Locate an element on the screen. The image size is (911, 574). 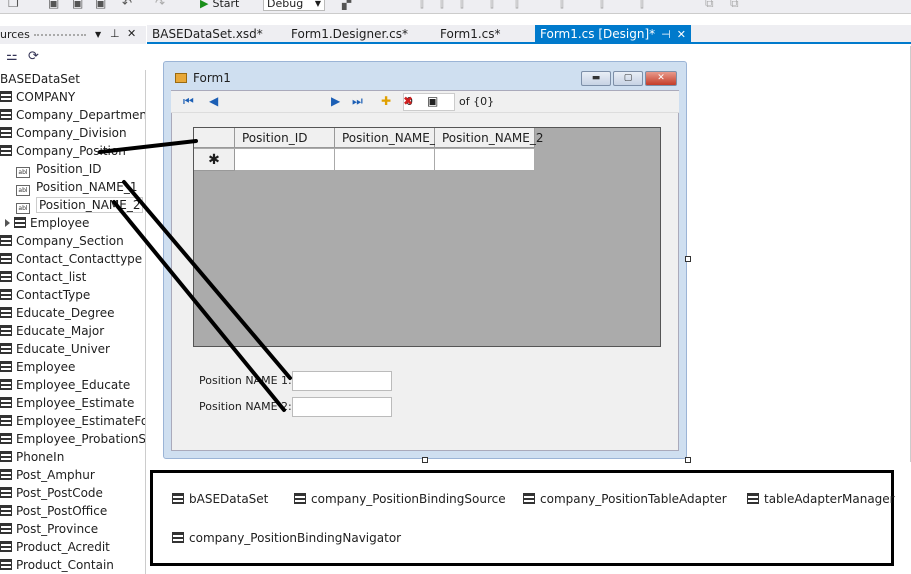
tree-table-item: Company_Section is located at coordinates (72, 241).